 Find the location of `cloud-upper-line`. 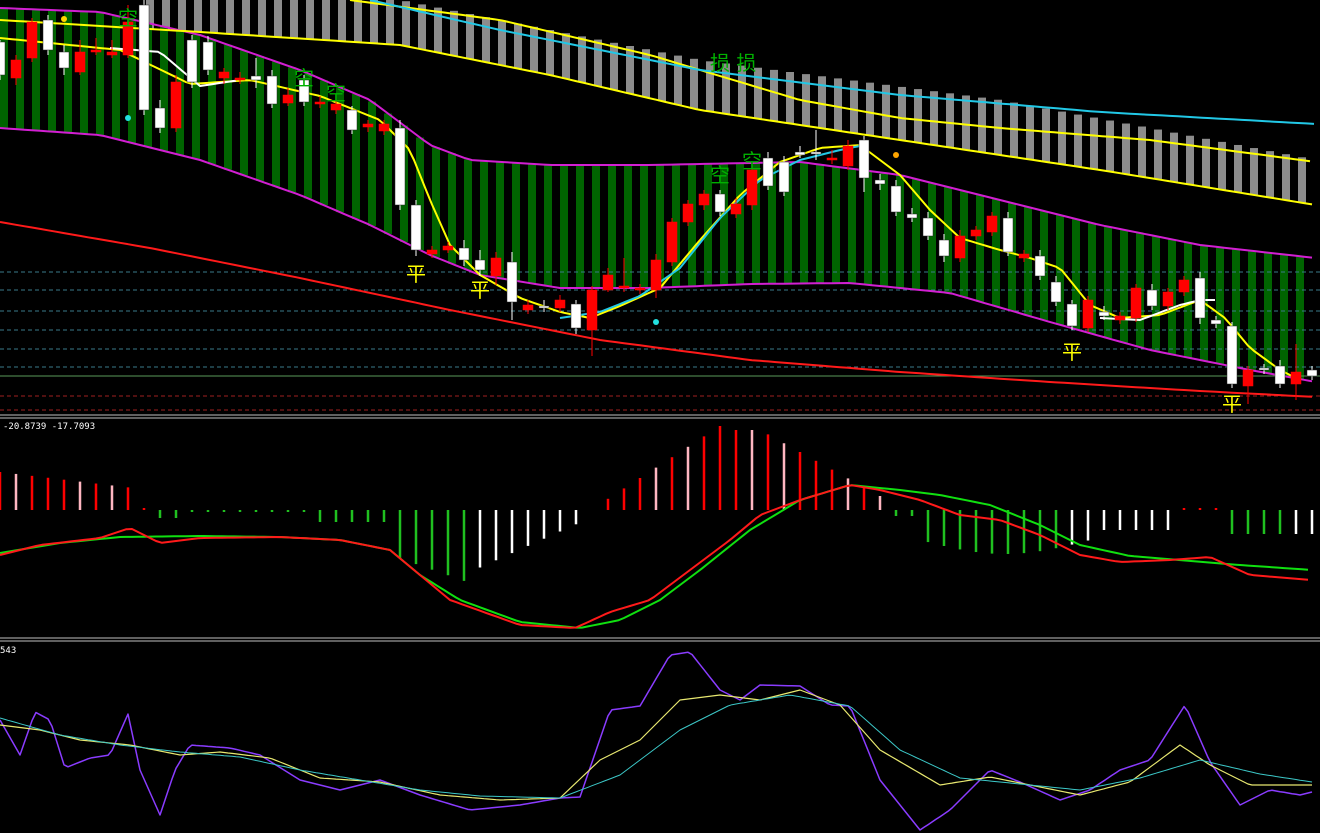

cloud-upper-line is located at coordinates (830, 81).